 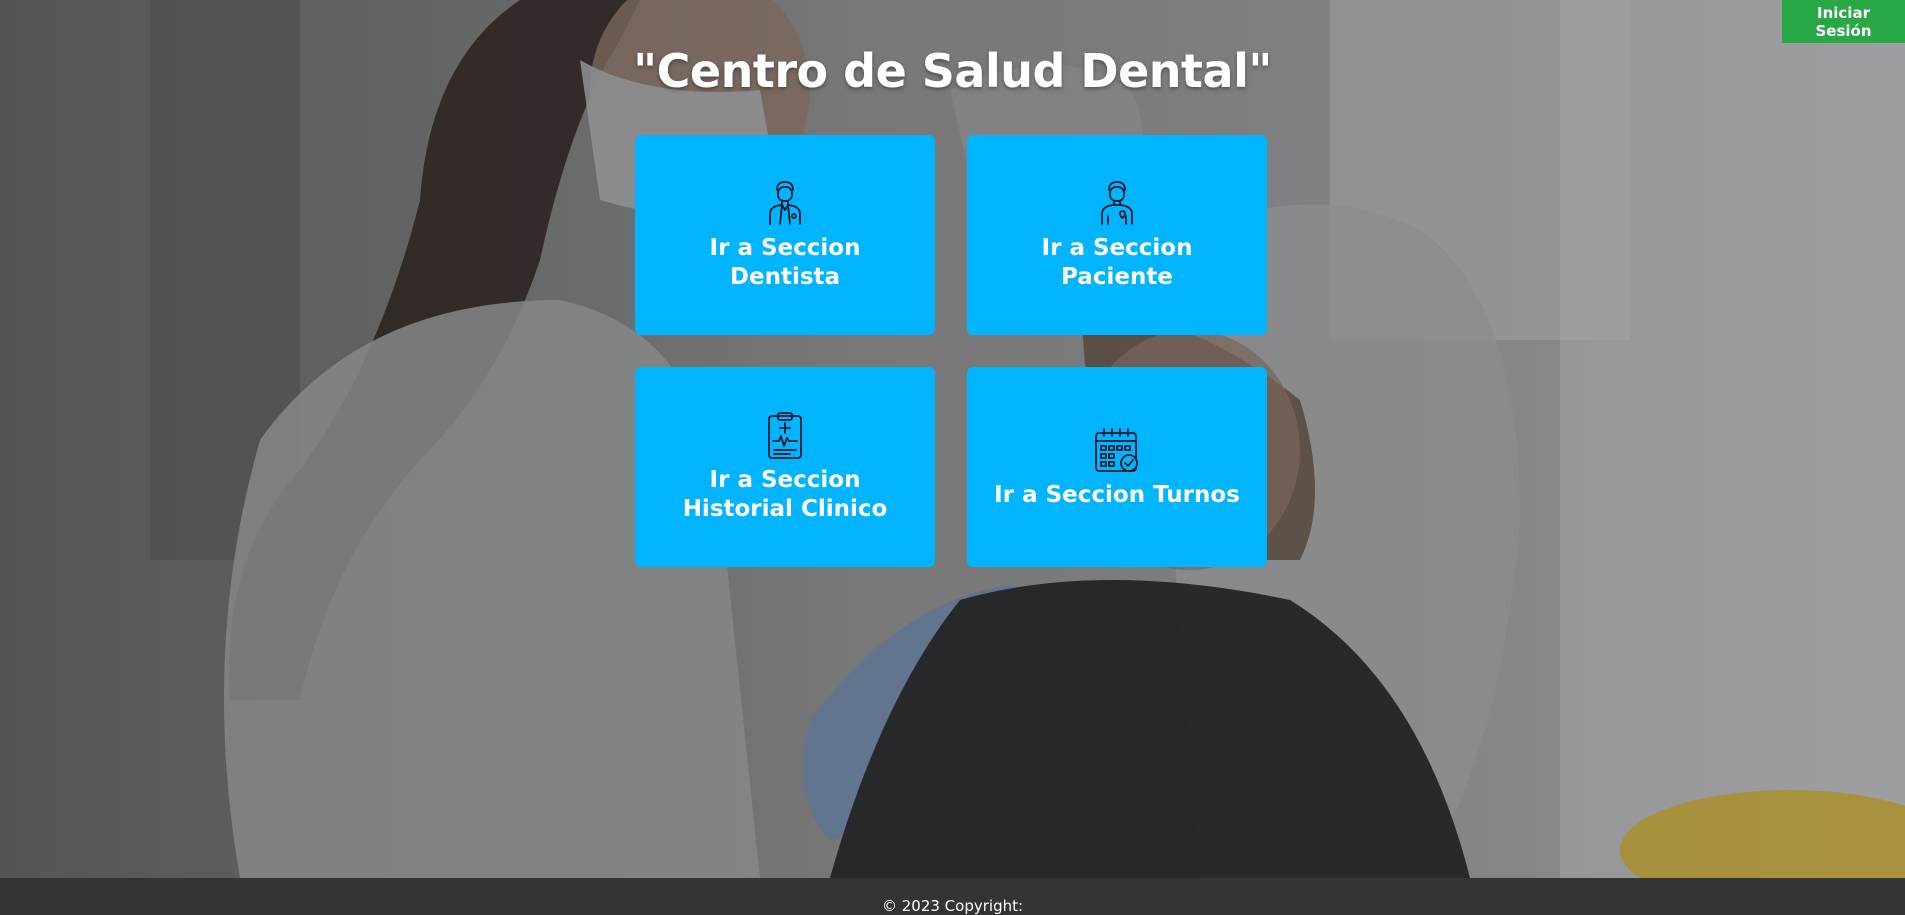 What do you see at coordinates (785, 435) in the screenshot?
I see `clipboard-icon` at bounding box center [785, 435].